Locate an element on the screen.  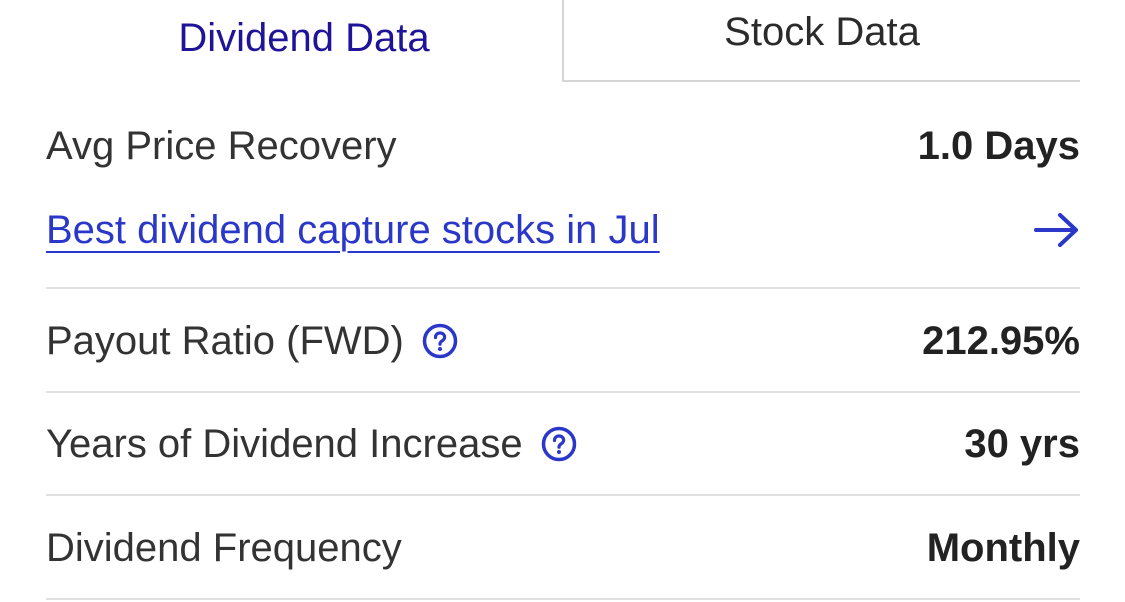
tab-stock-data-label: Stock Data is located at coordinates (822, 31).